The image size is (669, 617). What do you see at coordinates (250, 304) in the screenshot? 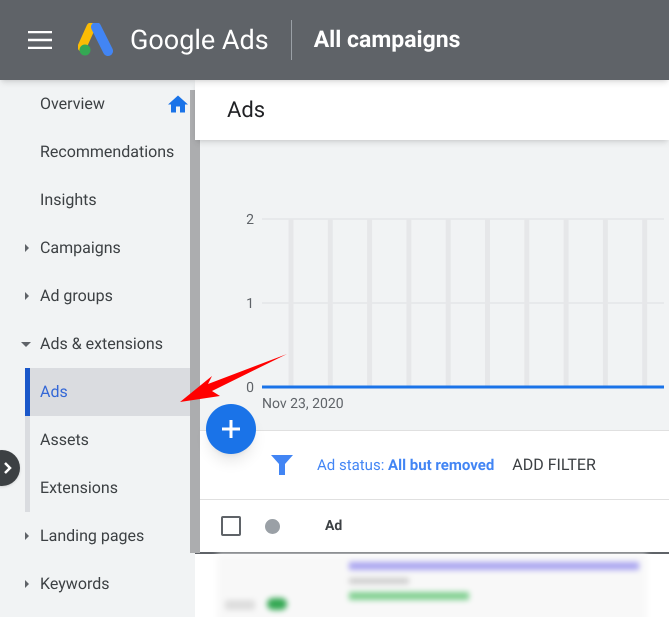
I see `y-axis-label: 1` at bounding box center [250, 304].